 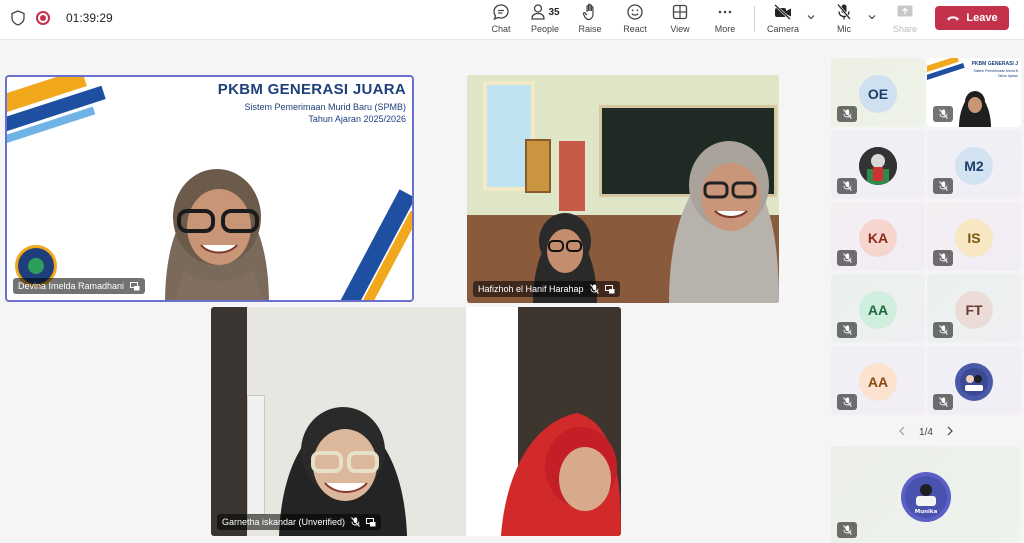 What do you see at coordinates (1007, 76) in the screenshot?
I see `thumb-slide-year: Tahun Ajaran` at bounding box center [1007, 76].